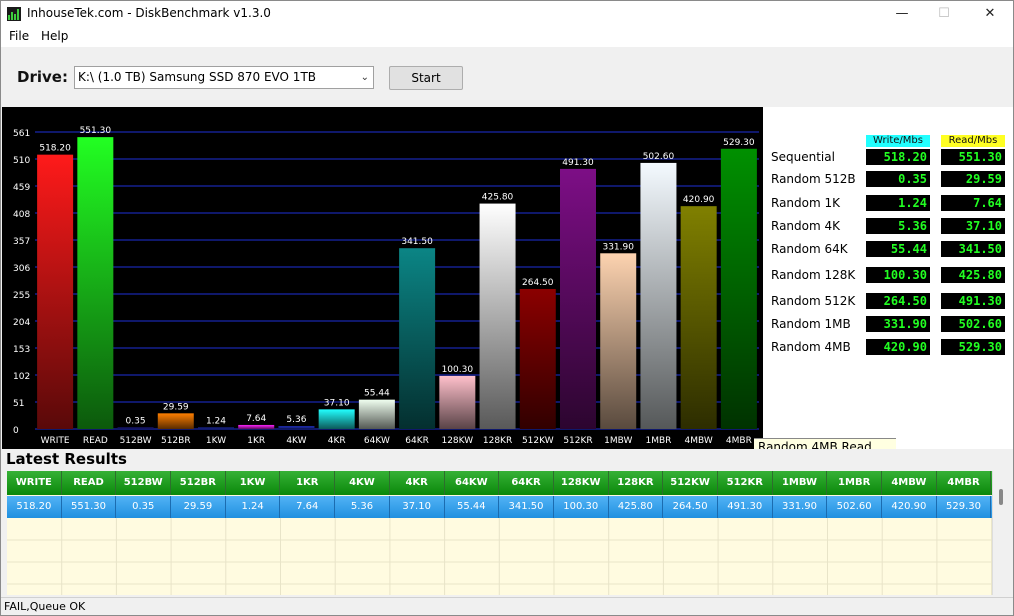 The image size is (1014, 616). I want to click on close-button: ✕, so click(990, 14).